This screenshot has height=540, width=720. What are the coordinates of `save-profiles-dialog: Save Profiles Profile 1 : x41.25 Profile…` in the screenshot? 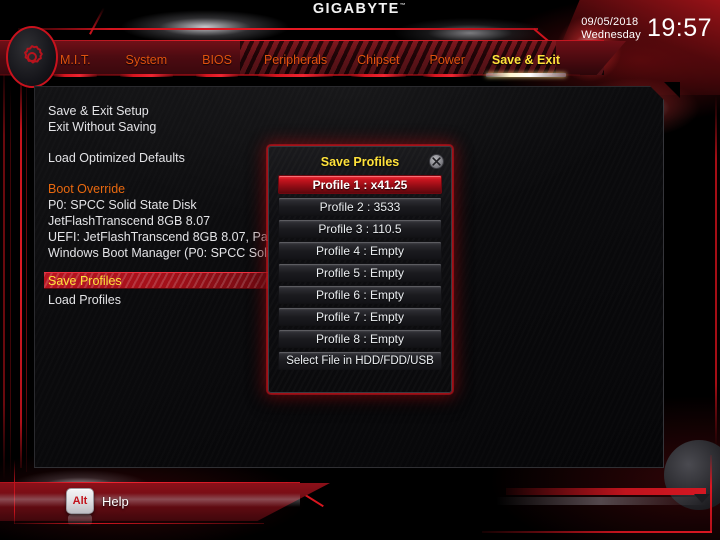 It's located at (360, 269).